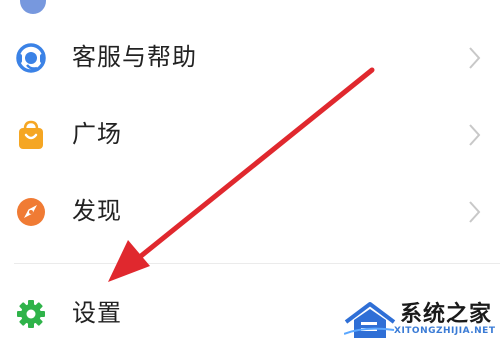  Describe the element at coordinates (257, 263) in the screenshot. I see `section-divider` at that location.